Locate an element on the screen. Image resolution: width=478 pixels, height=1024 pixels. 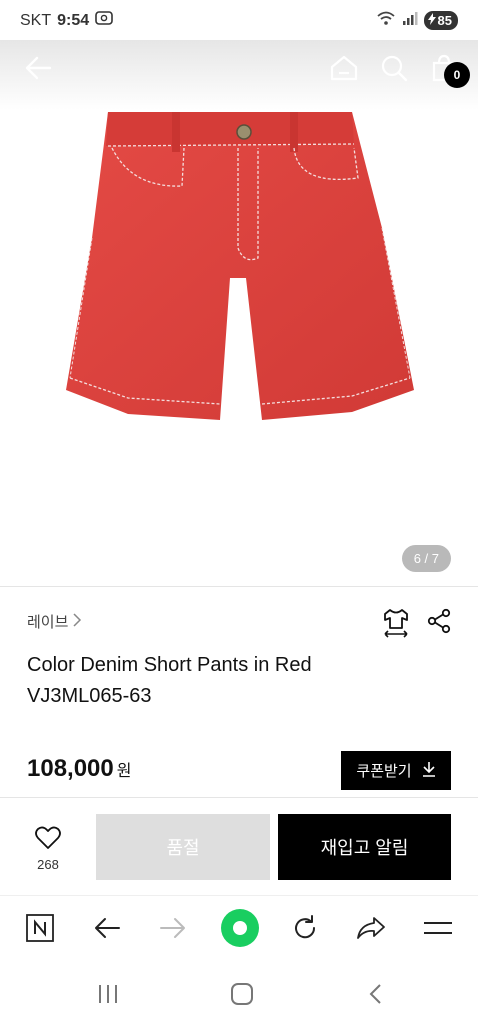
coupon-label: 쿠폰받기 is located at coordinates (384, 771).